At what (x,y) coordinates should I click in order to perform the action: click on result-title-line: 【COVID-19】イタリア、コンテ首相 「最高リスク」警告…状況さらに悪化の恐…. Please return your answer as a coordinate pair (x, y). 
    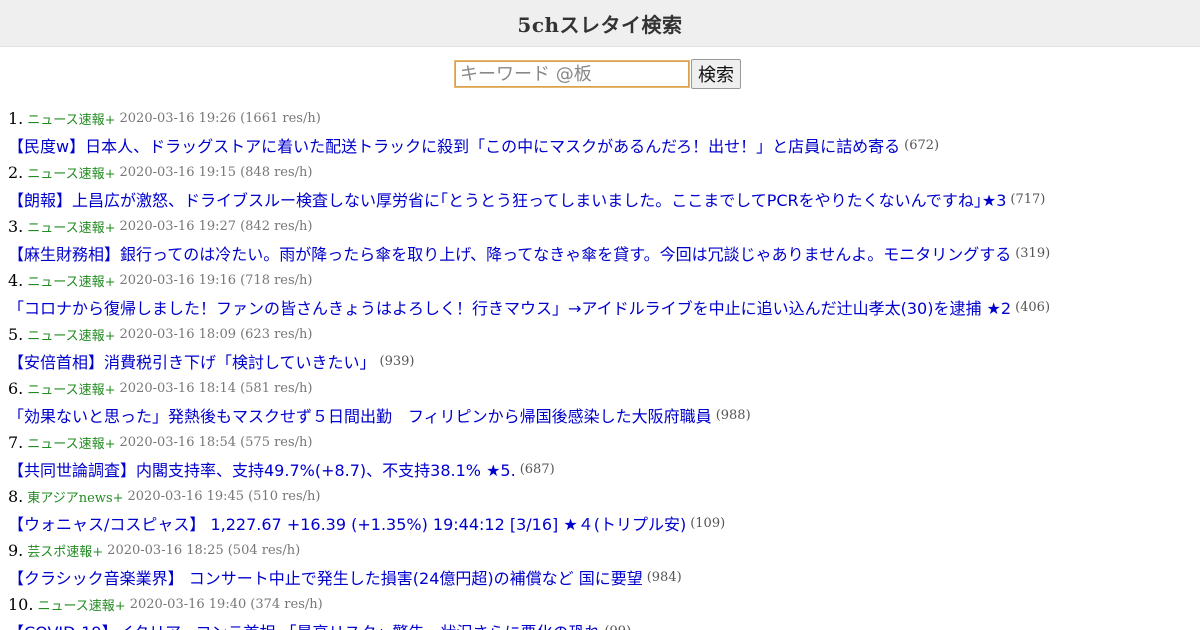
    Looking at the image, I should click on (600, 623).